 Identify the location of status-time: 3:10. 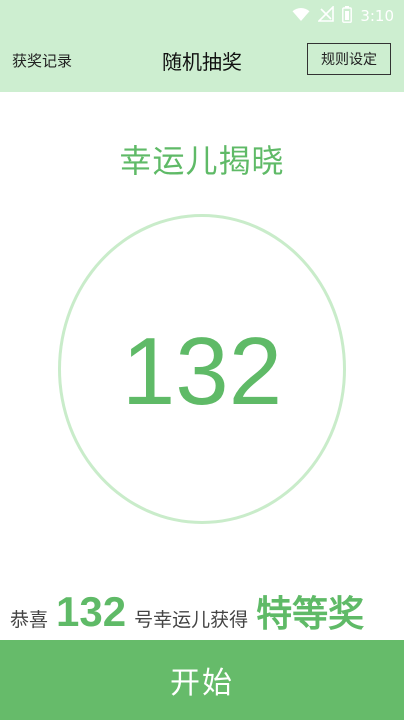
(377, 16).